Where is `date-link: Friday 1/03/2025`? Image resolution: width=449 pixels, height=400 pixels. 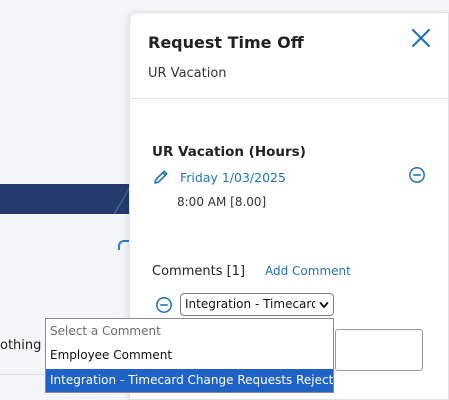
date-link: Friday 1/03/2025 is located at coordinates (233, 177).